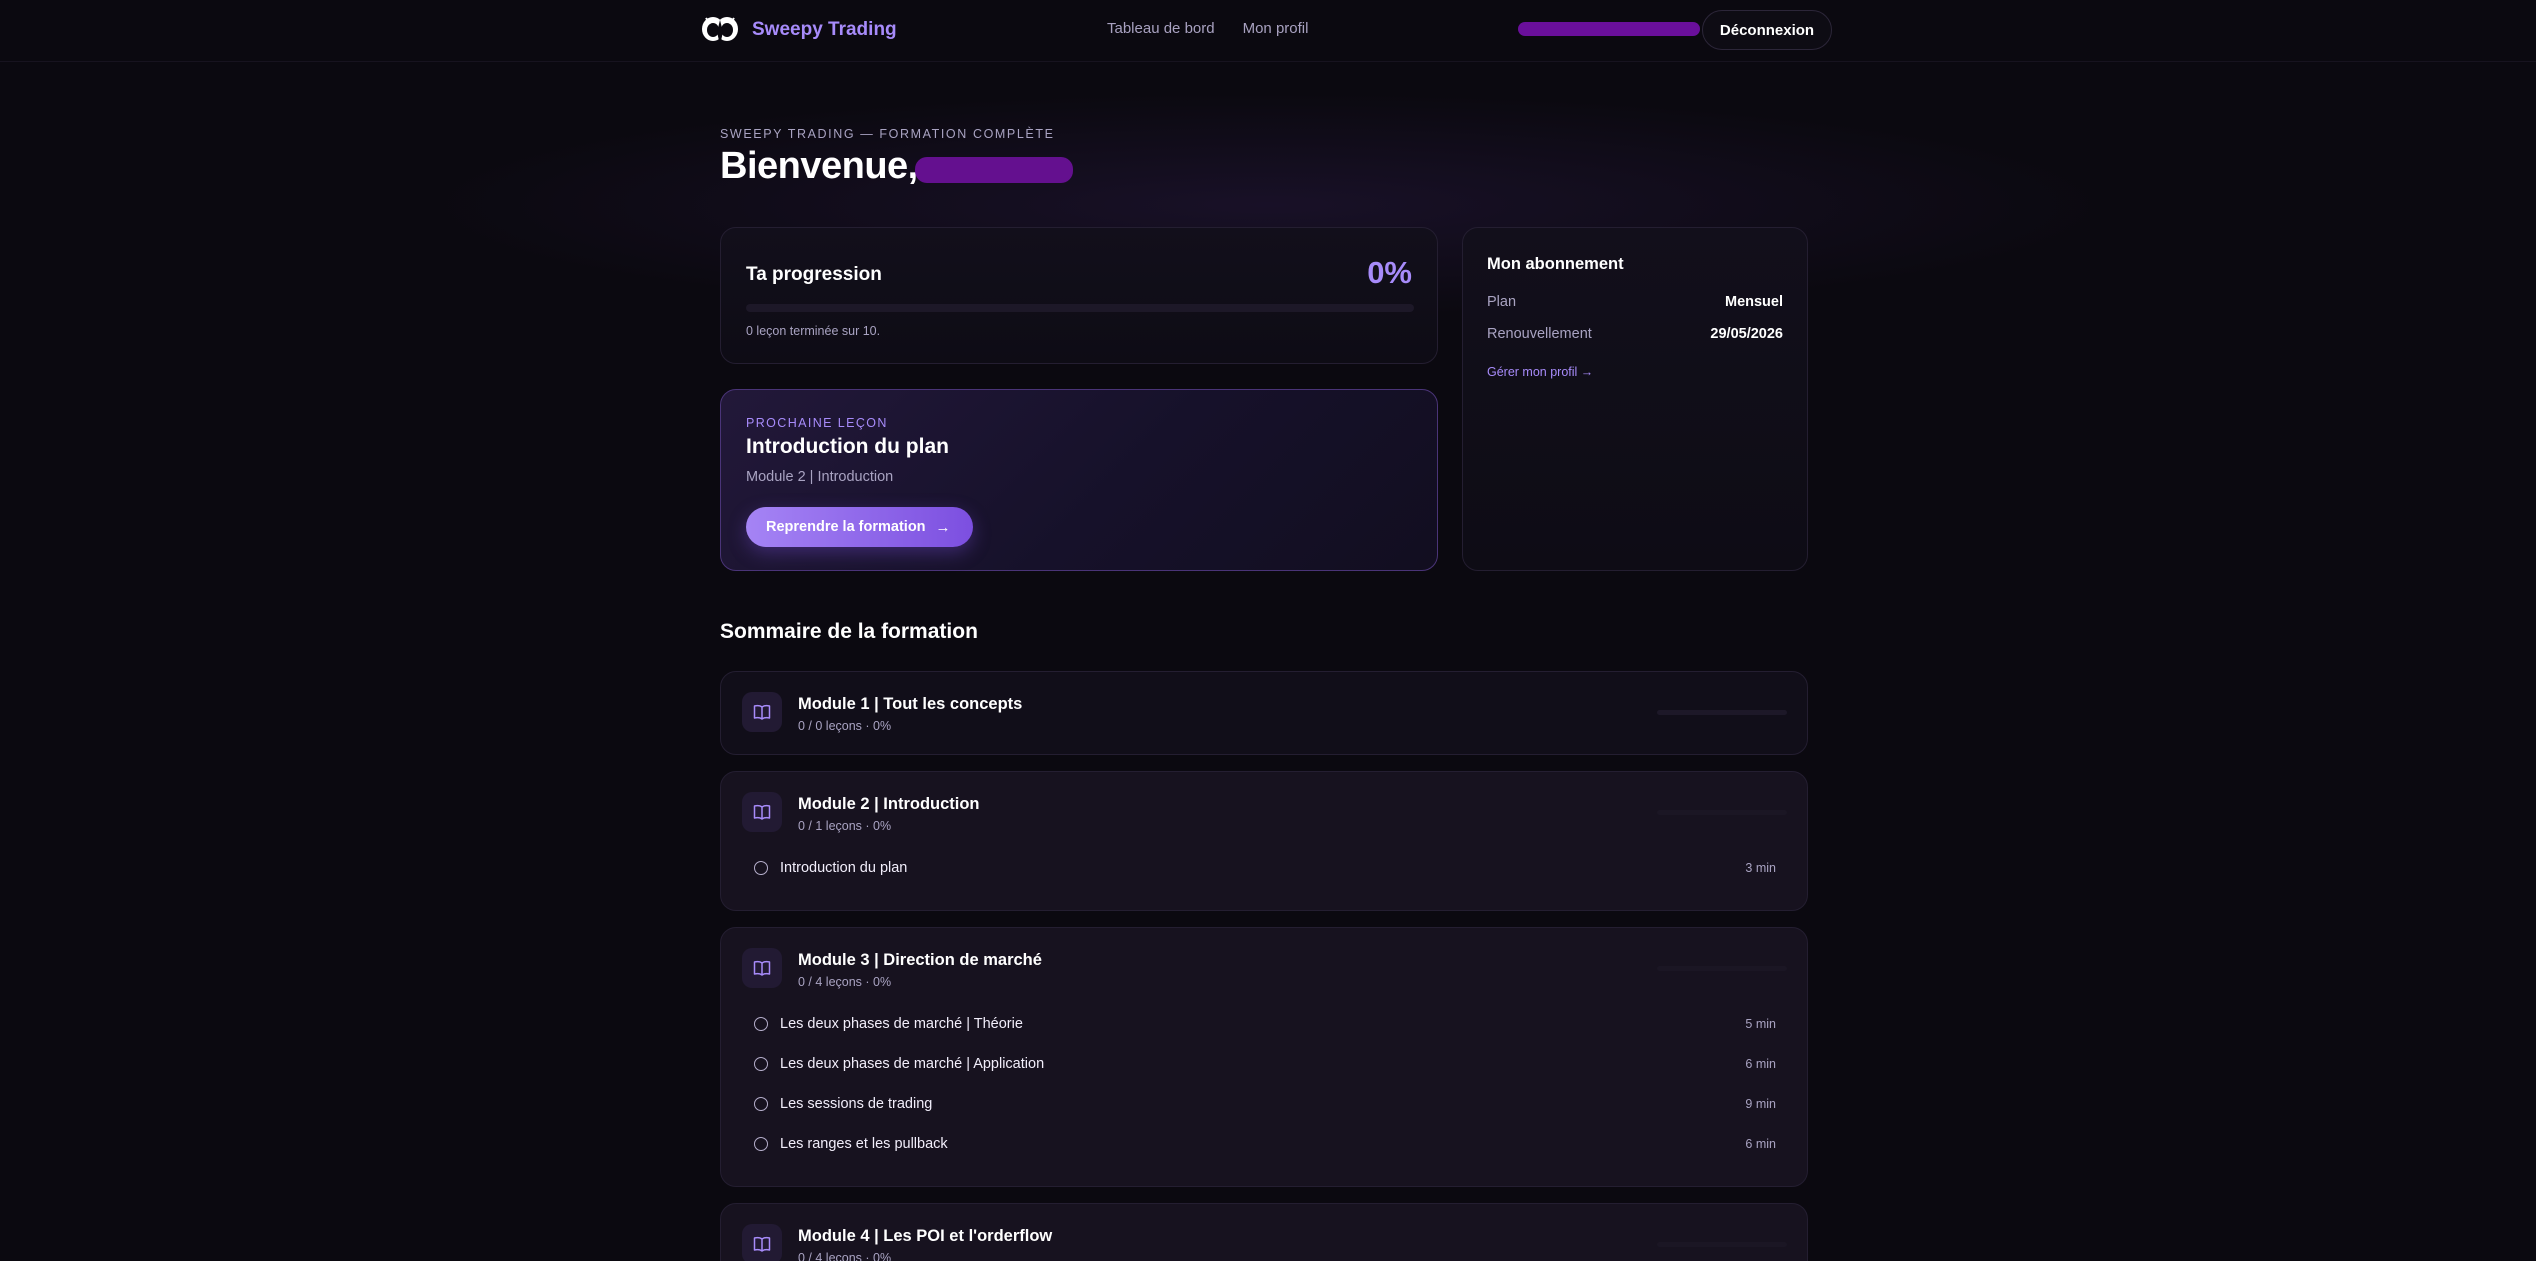 This screenshot has width=2536, height=1261. Describe the element at coordinates (1265, 1144) in the screenshot. I see `lesson-item: Les ranges et les pullback 6 min` at that location.